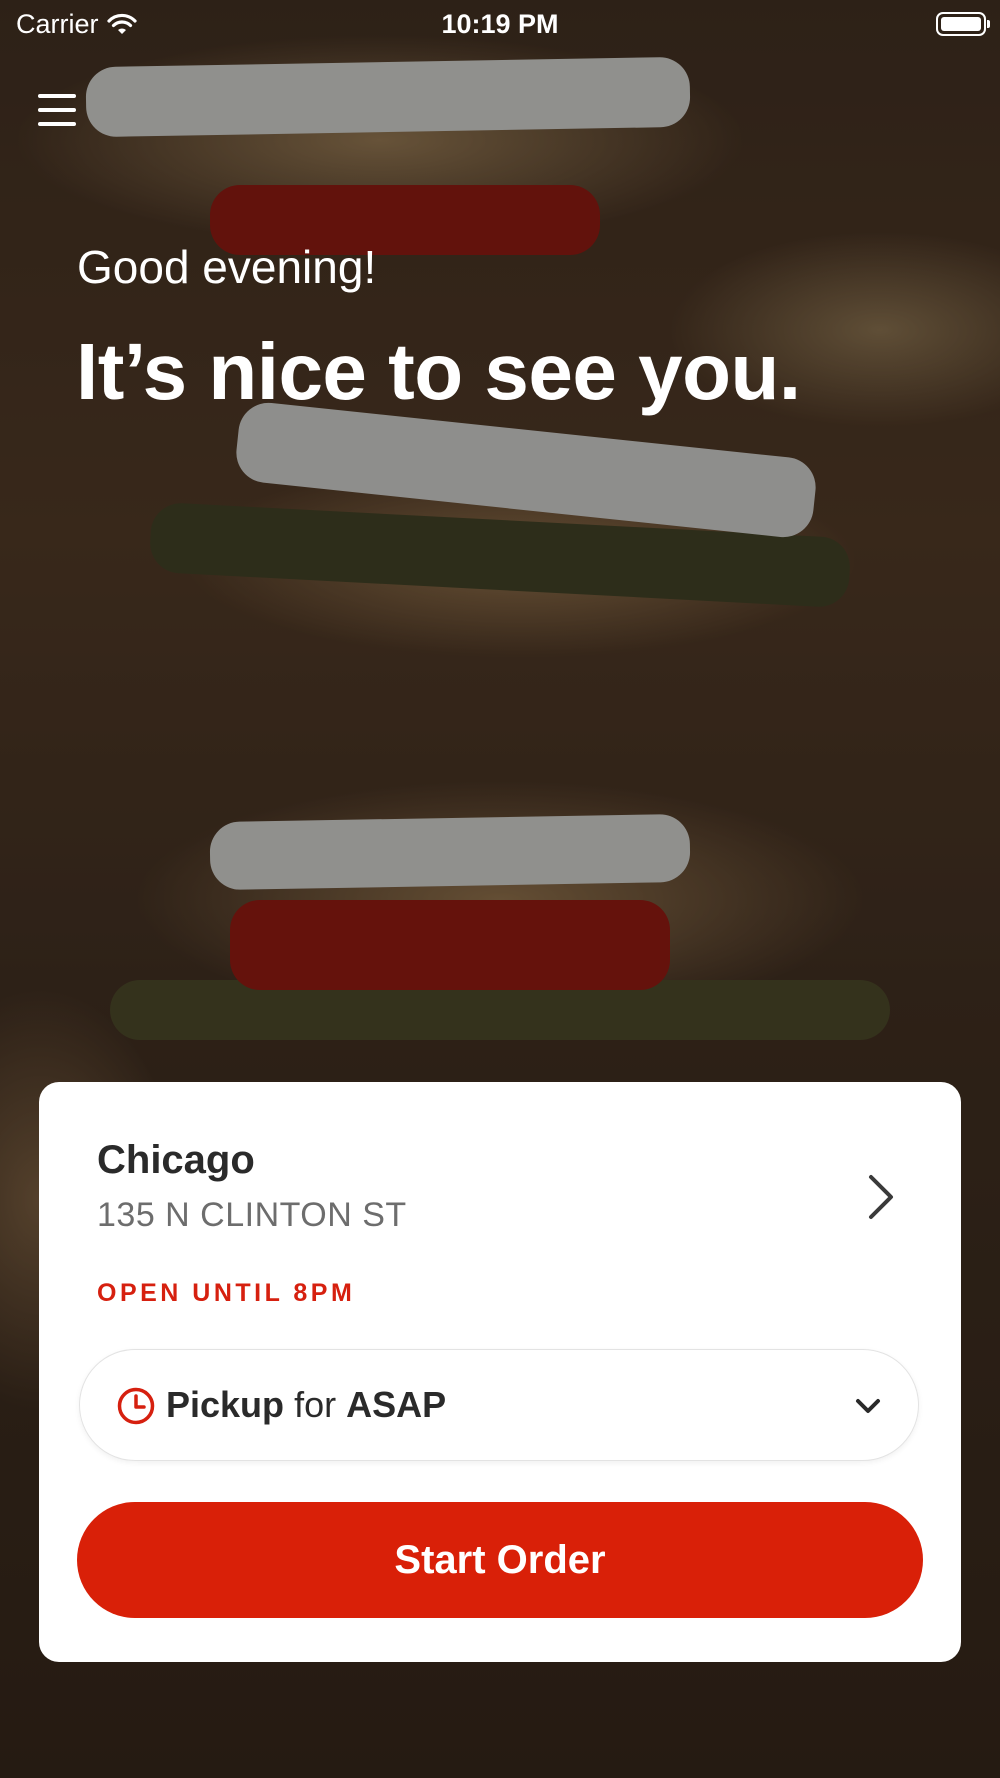 The height and width of the screenshot is (1778, 1000). What do you see at coordinates (881, 1197) in the screenshot?
I see `chevron-right-icon` at bounding box center [881, 1197].